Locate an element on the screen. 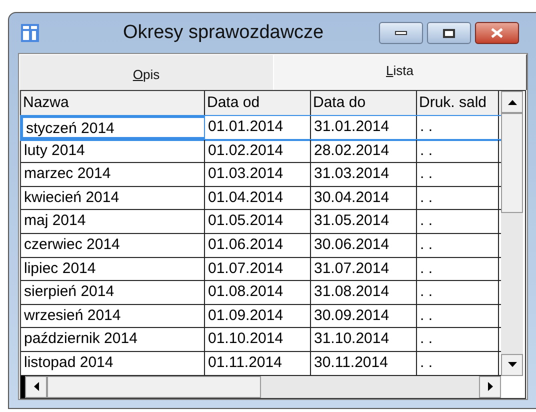  table-cell: listopad 2014 is located at coordinates (113, 363).